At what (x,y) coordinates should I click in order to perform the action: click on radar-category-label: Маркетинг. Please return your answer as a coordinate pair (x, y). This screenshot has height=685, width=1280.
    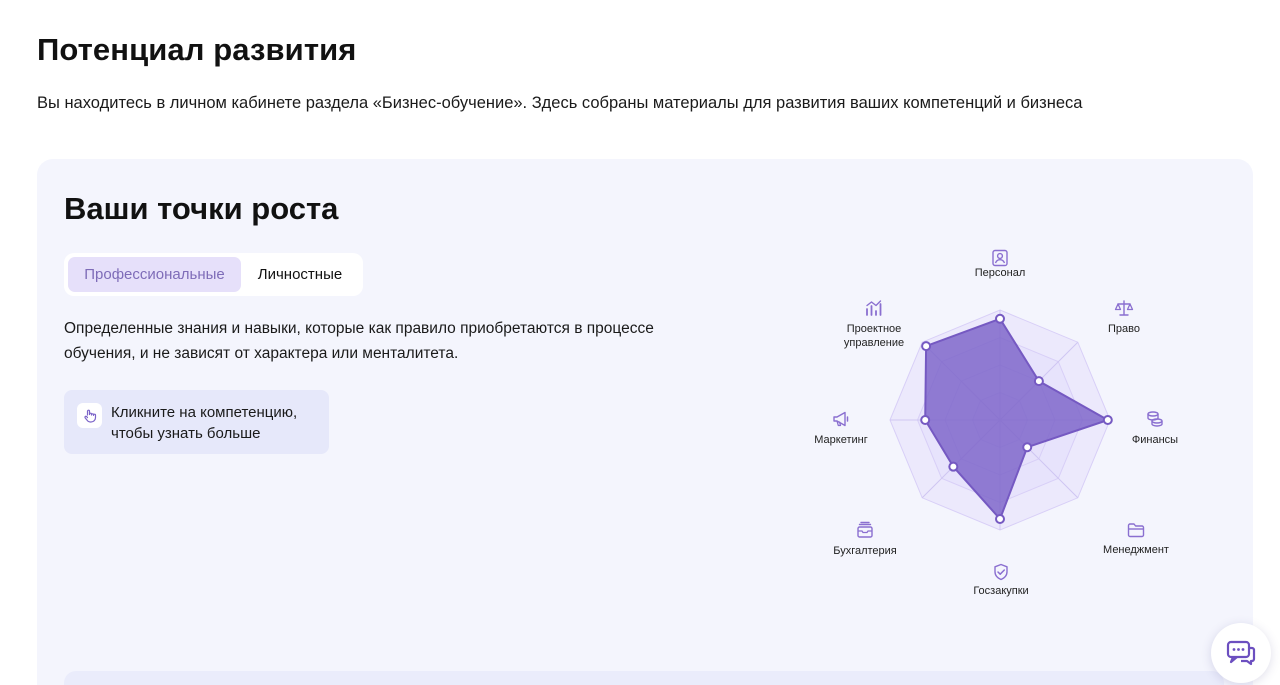
    Looking at the image, I should click on (841, 440).